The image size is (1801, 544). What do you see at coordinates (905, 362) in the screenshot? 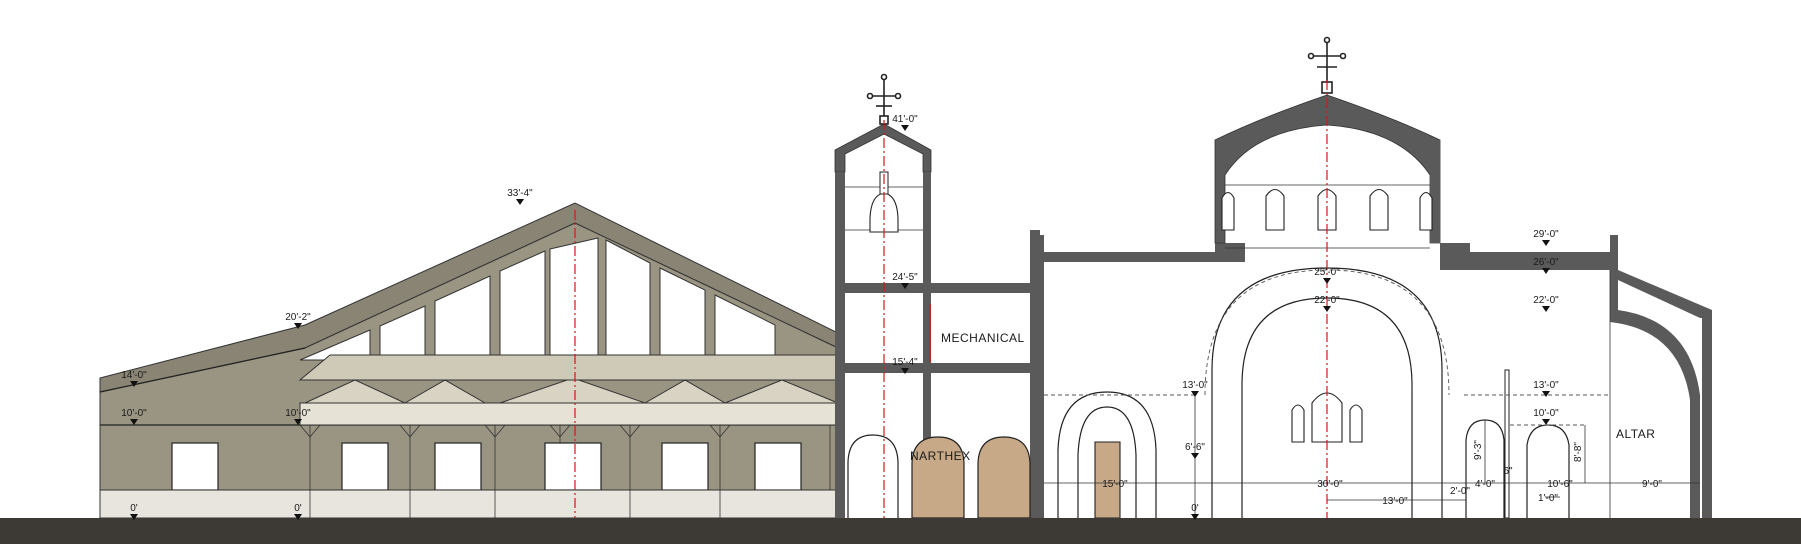
I see `elevation-label: 15'-4"` at bounding box center [905, 362].